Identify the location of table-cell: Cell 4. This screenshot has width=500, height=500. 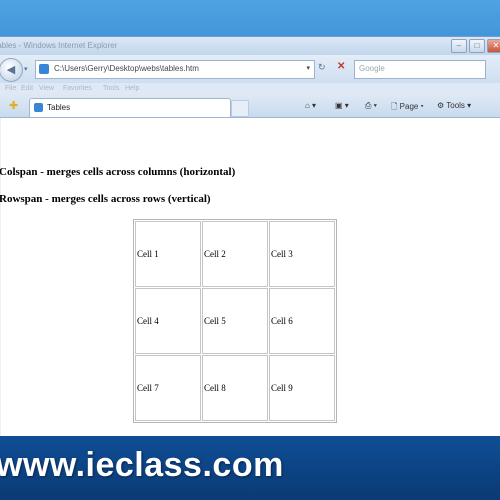
(168, 321).